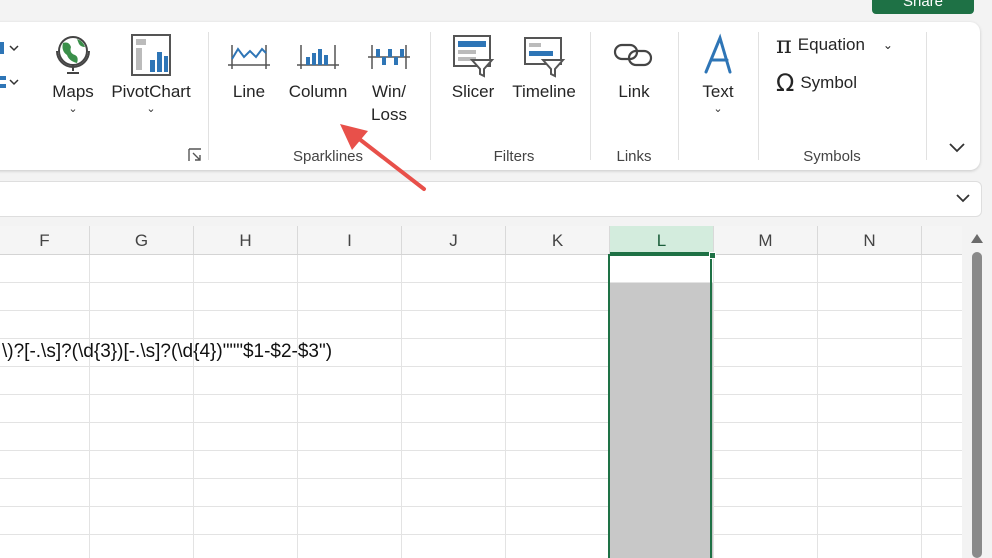 The height and width of the screenshot is (558, 992). I want to click on timeline-icon, so click(544, 55).